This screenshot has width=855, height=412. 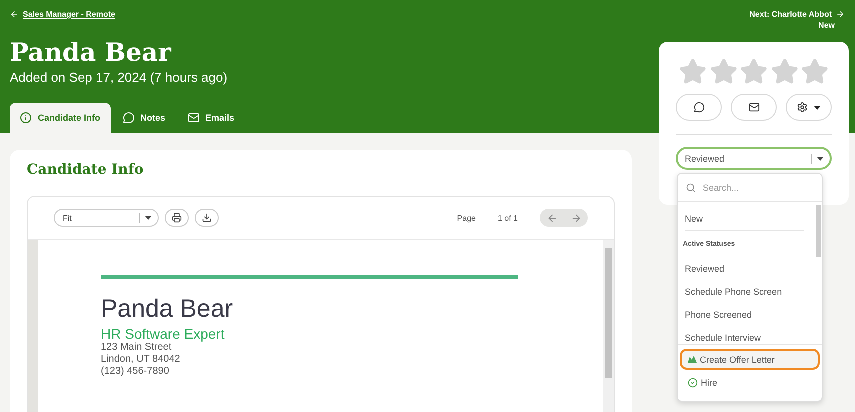 I want to click on resume-contact-line: Lindon, UT 84042, so click(x=141, y=360).